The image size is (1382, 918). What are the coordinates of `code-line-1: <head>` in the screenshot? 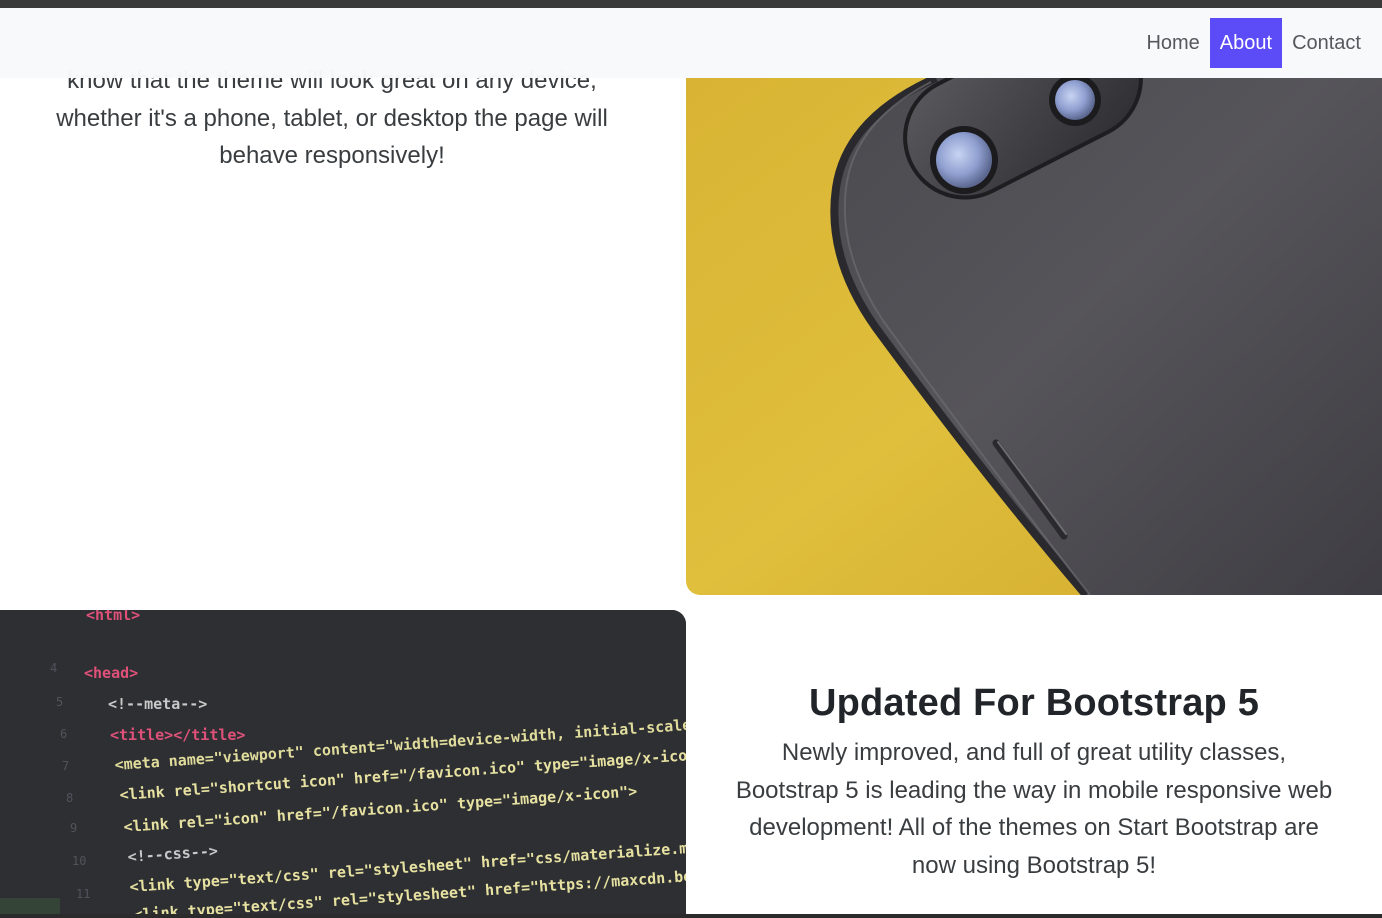 It's located at (111, 673).